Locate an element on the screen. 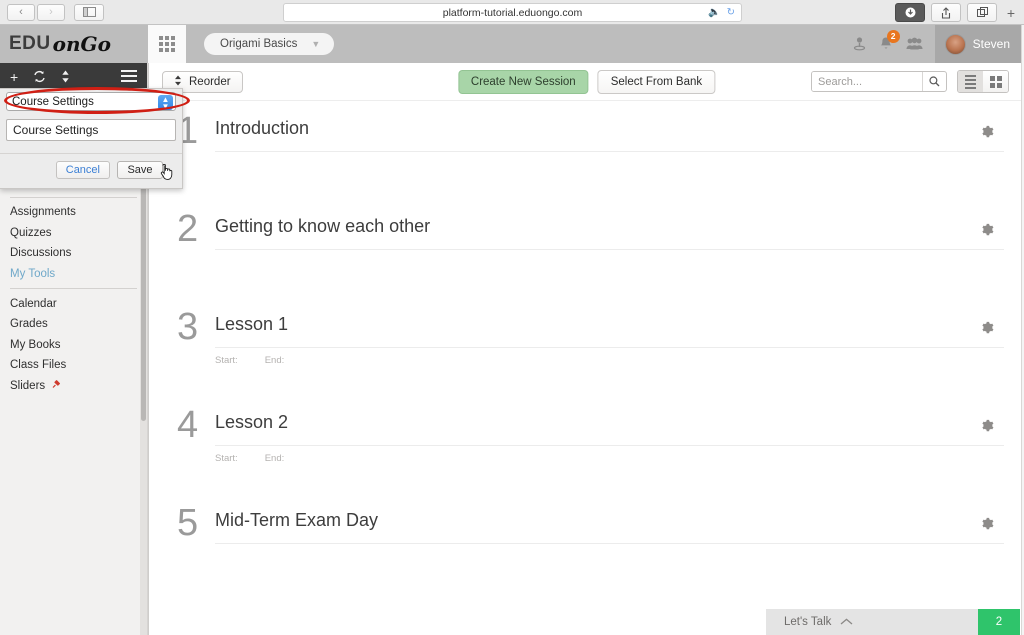 The width and height of the screenshot is (1024, 635). select-from-bank-button: Select From Bank is located at coordinates (656, 81).